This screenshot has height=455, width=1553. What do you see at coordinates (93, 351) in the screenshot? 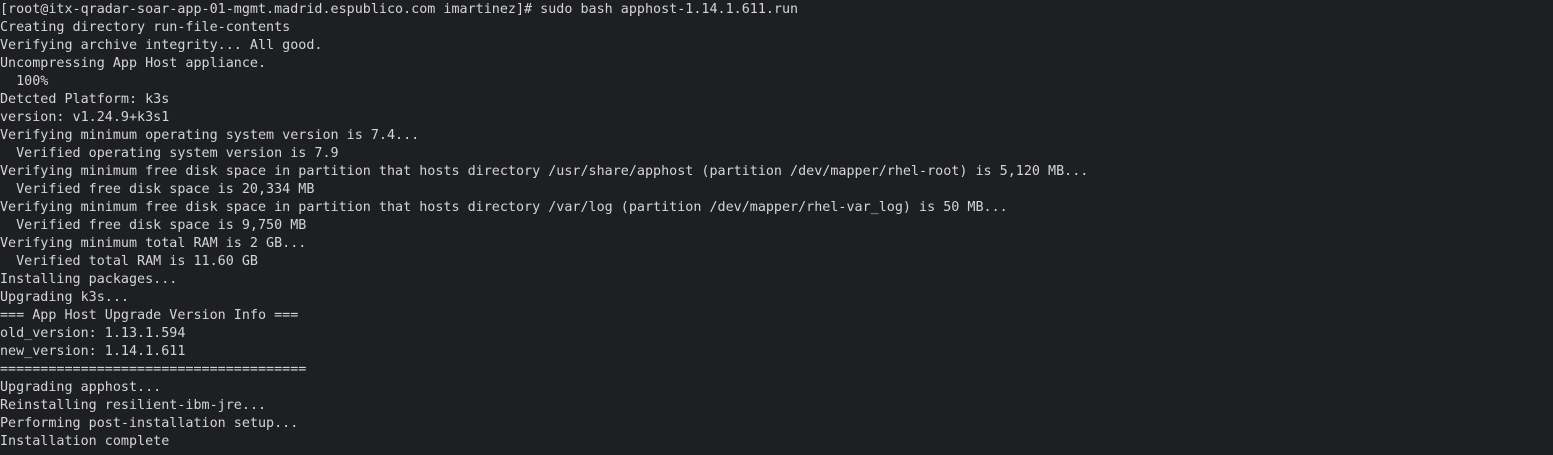
I see `output-line: new_version: 1.14.1.611` at bounding box center [93, 351].